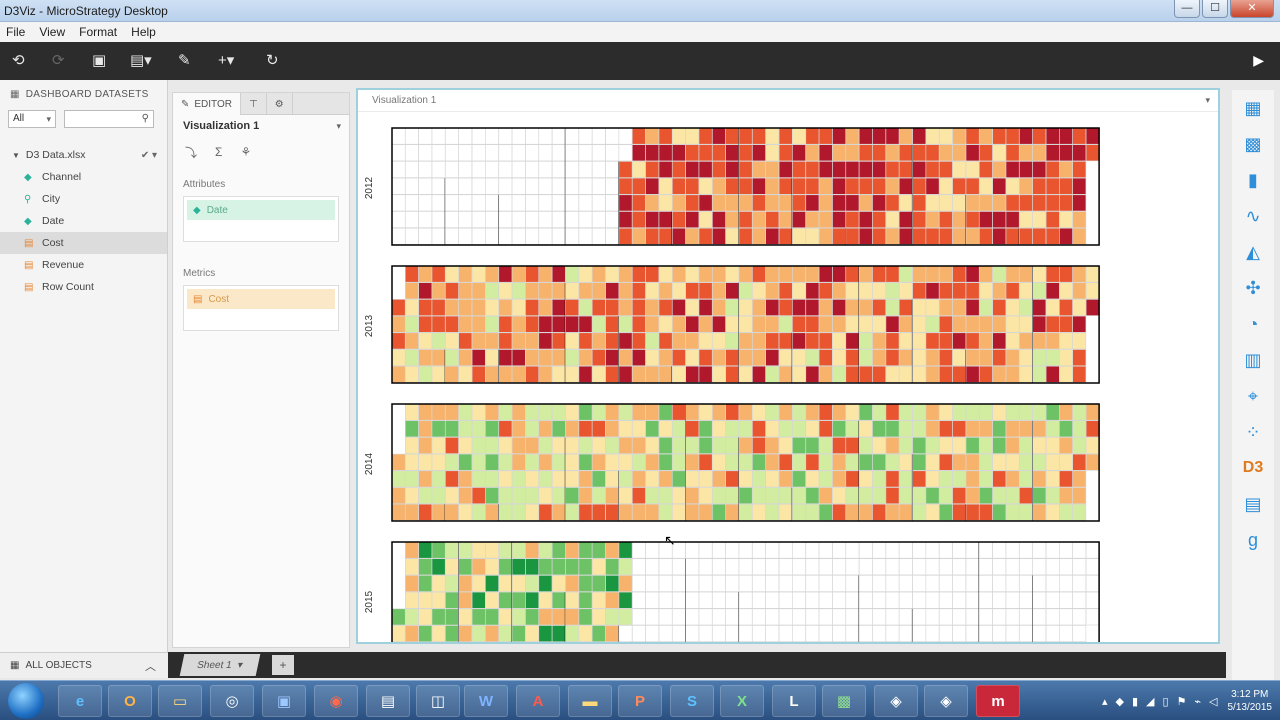  What do you see at coordinates (226, 60) in the screenshot?
I see `insert-icon: +▾` at bounding box center [226, 60].